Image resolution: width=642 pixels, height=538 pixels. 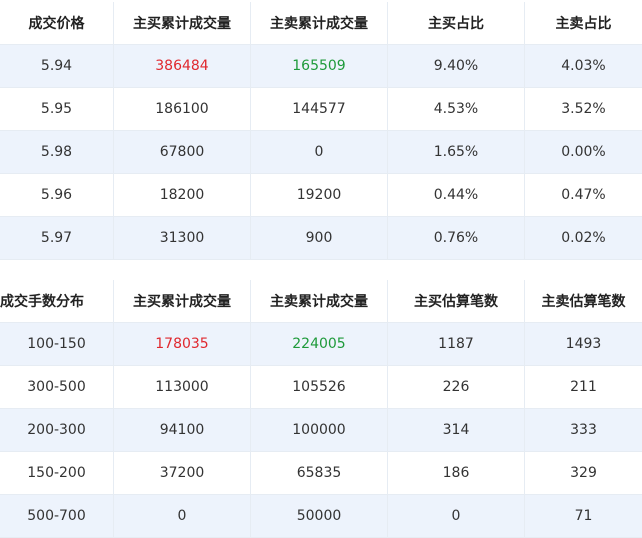 I want to click on table-cell: 150-200, so click(x=57, y=473).